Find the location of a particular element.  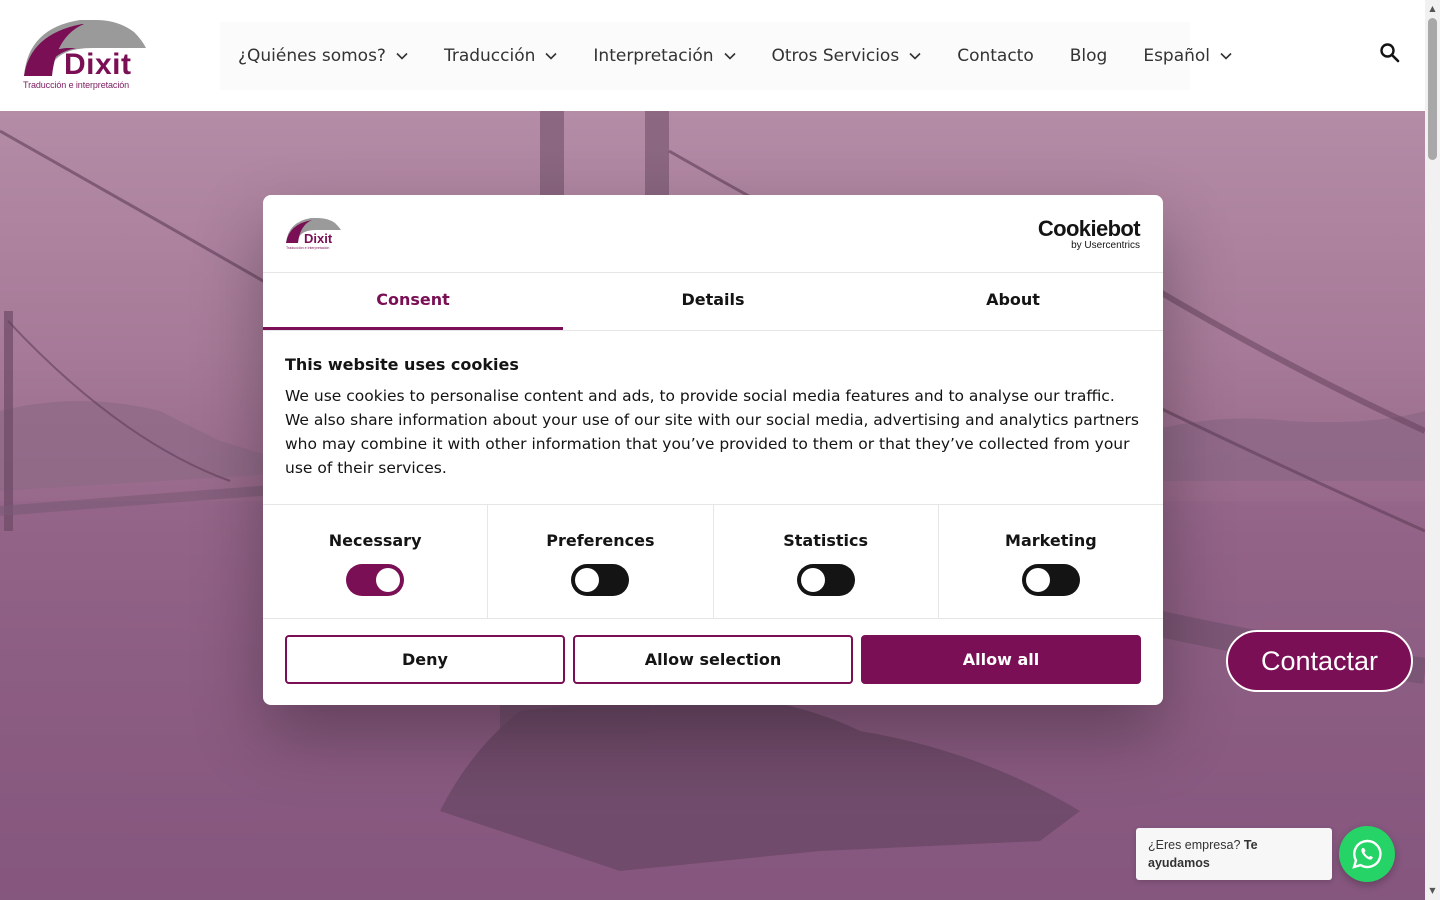

nav-item-quiénes-somos: ¿Quiénes somos? is located at coordinates (323, 56).